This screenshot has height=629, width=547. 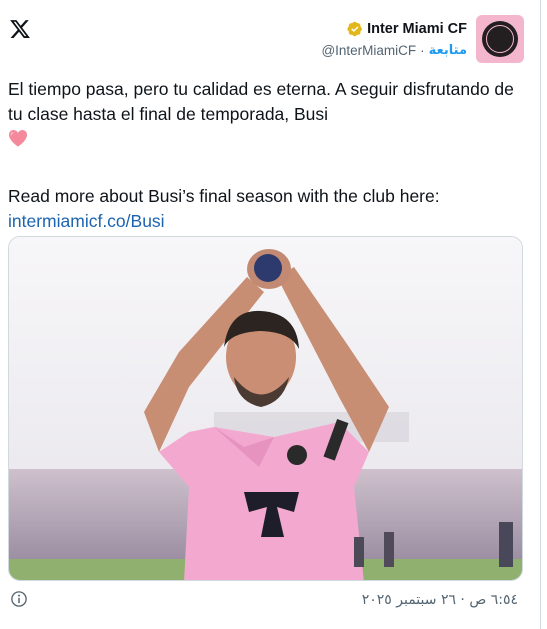 What do you see at coordinates (368, 50) in the screenshot?
I see `author-handle: @InterMiamiCF` at bounding box center [368, 50].